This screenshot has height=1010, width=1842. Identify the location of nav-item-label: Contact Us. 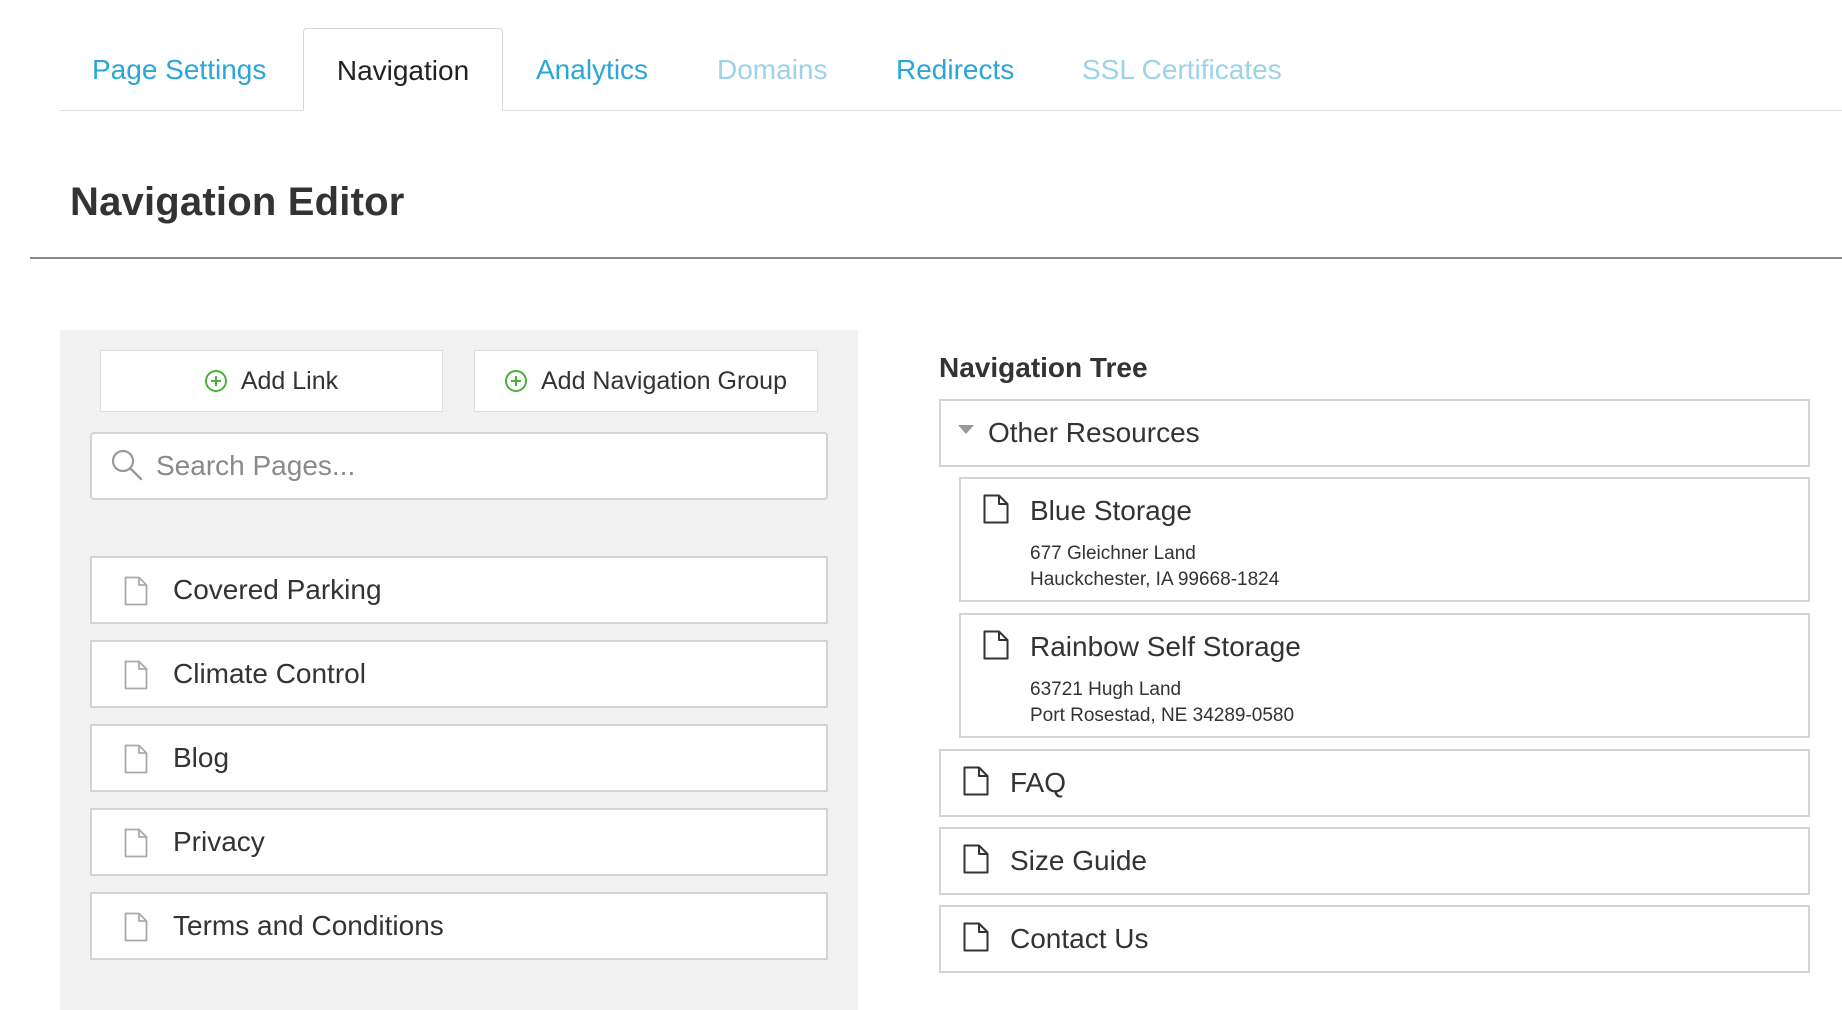
(1079, 938).